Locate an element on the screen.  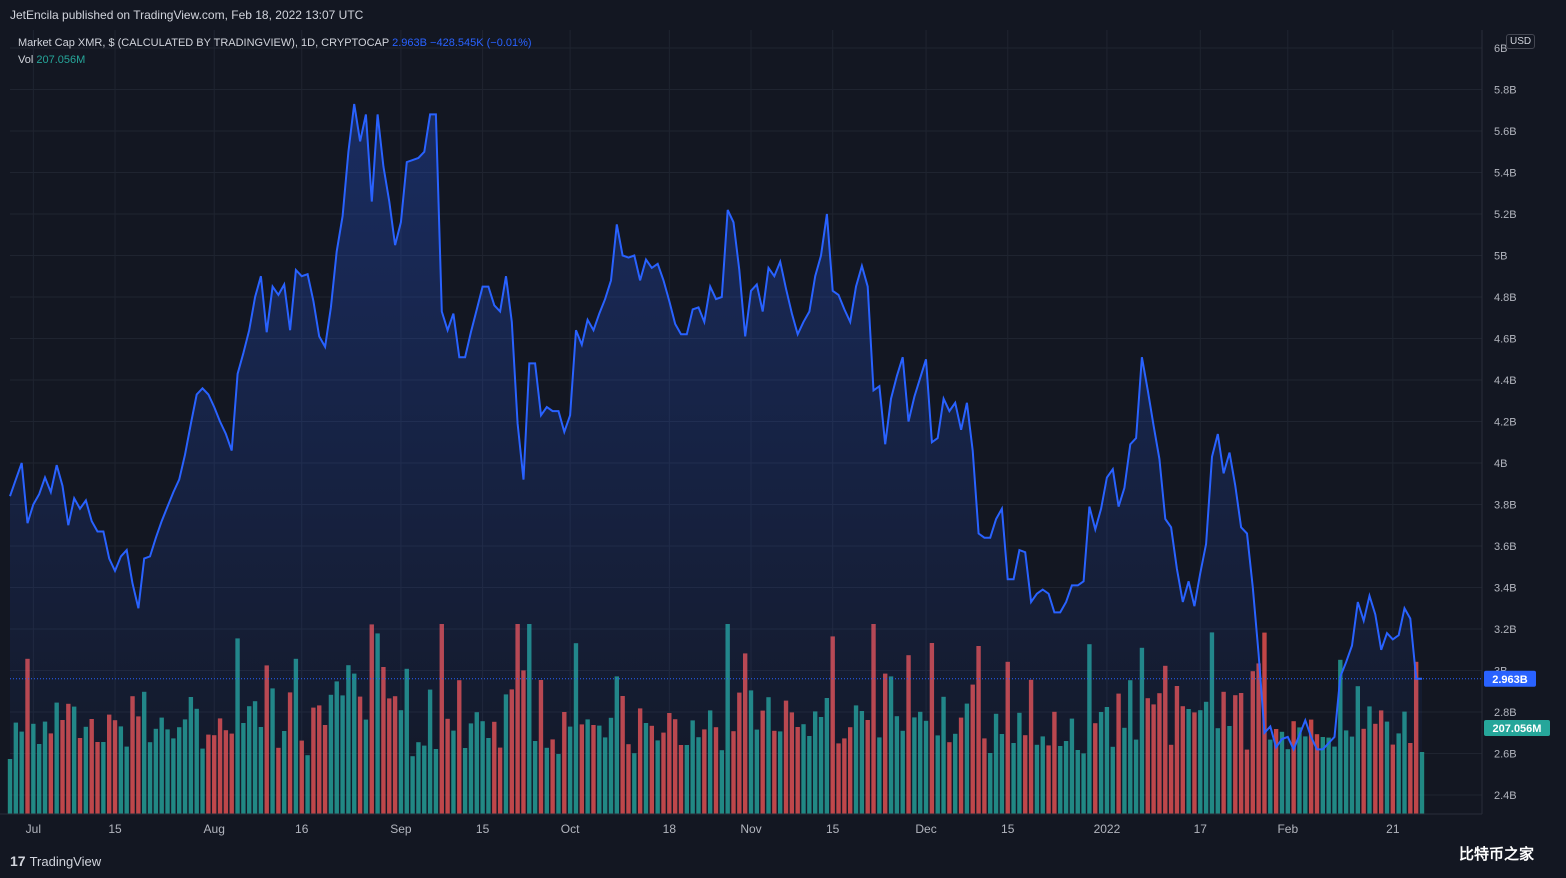
time-tick-label: 21 is located at coordinates (1393, 829).